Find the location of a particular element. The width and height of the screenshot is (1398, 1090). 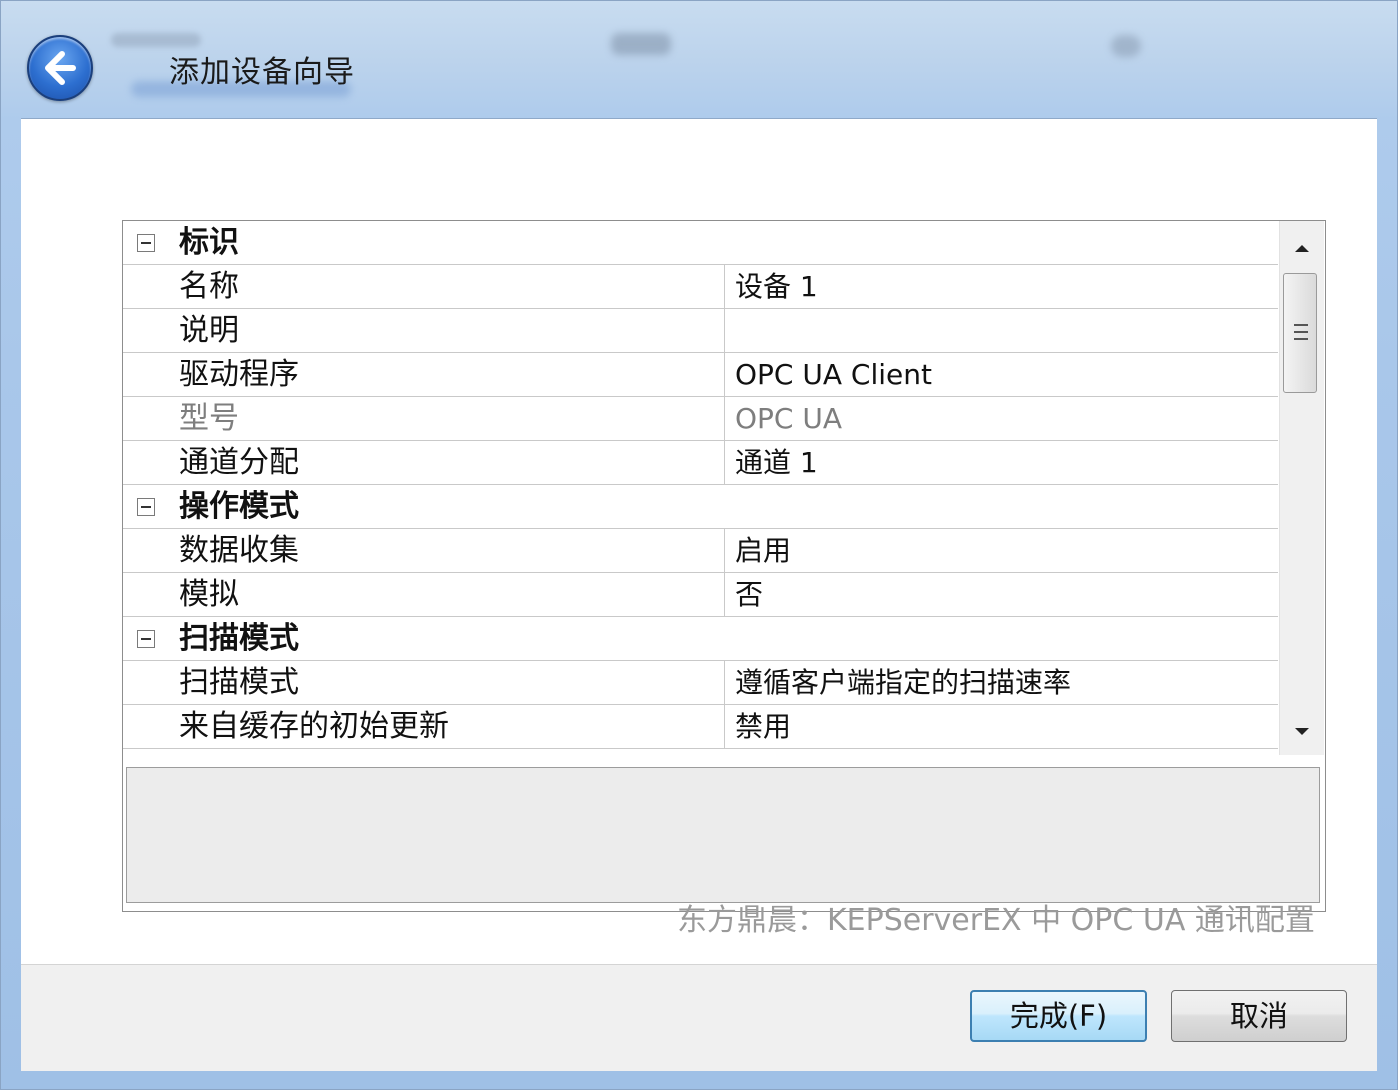

property-value: 否 is located at coordinates (749, 594).